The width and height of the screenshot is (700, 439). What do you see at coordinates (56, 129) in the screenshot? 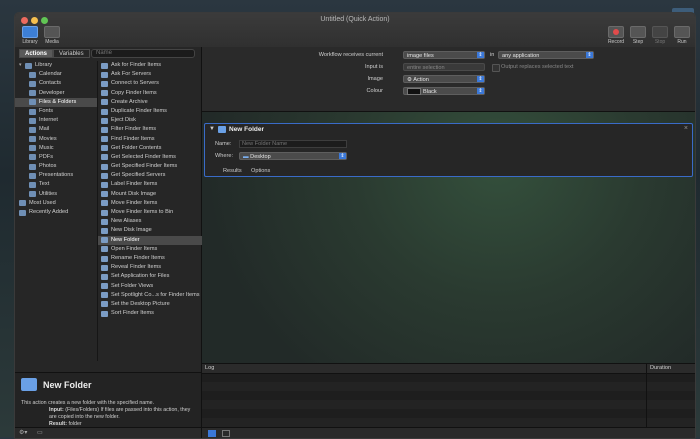
I see `category-item: Mail` at bounding box center [56, 129].